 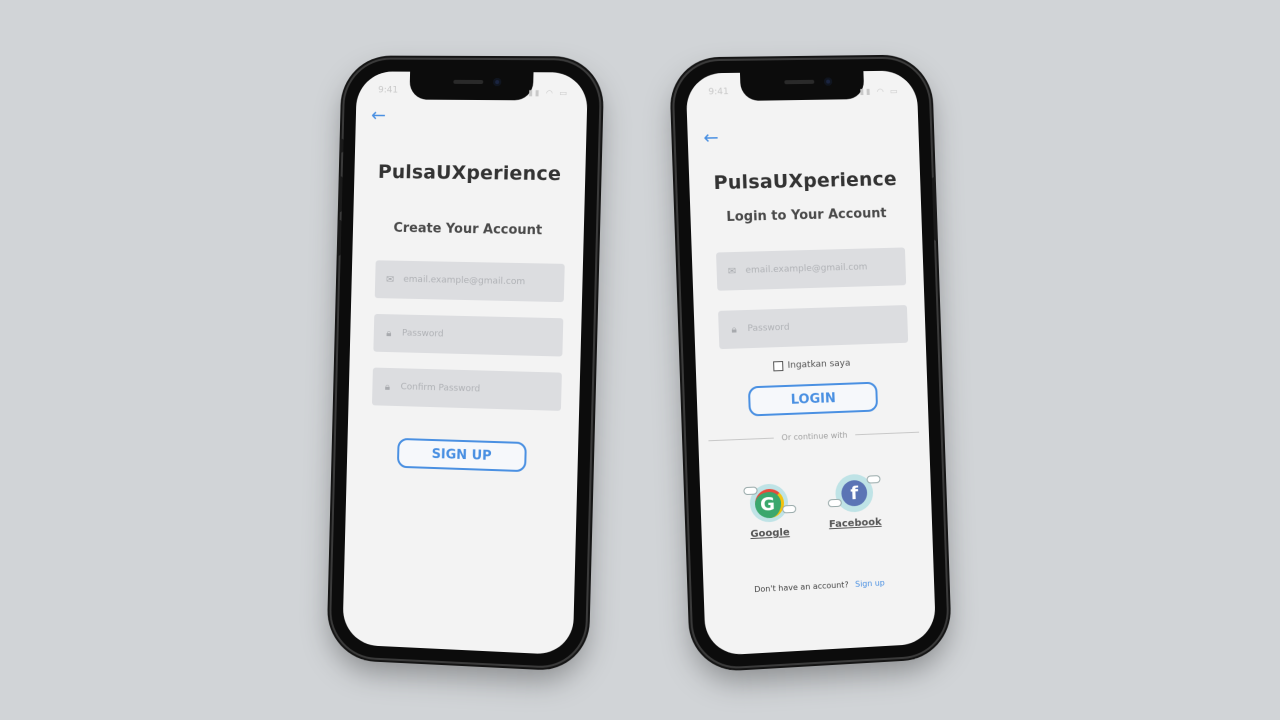 What do you see at coordinates (934, 209) in the screenshot?
I see `power-button` at bounding box center [934, 209].